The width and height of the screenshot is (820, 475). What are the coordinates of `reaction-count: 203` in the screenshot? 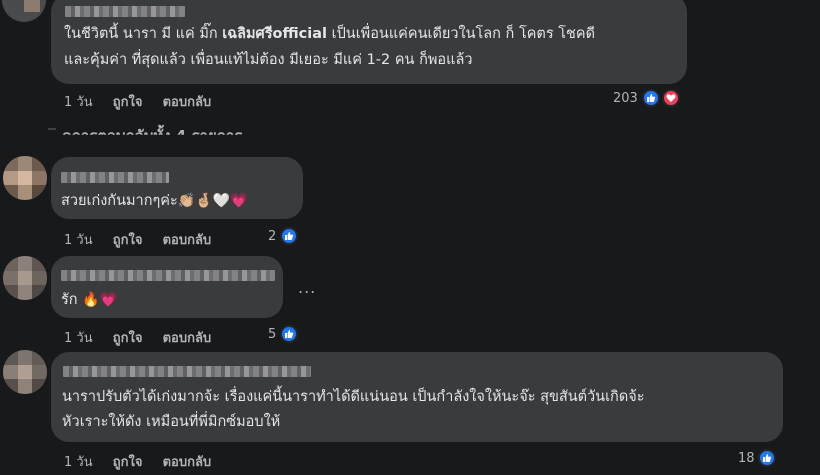 It's located at (625, 98).